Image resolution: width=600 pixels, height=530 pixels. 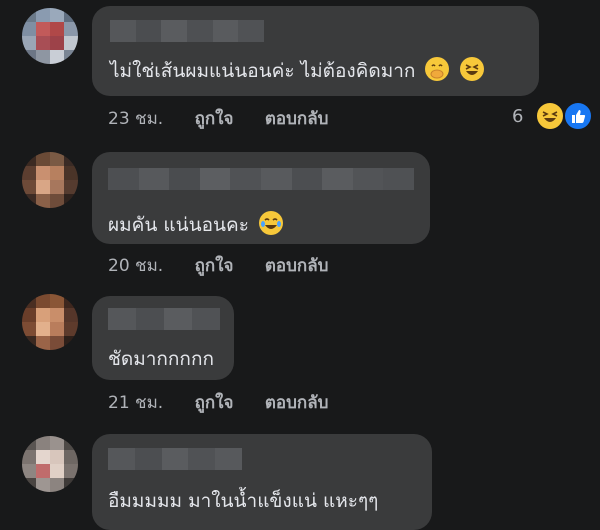 I want to click on comment-bubble: ชัดมากกกกก, so click(x=163, y=338).